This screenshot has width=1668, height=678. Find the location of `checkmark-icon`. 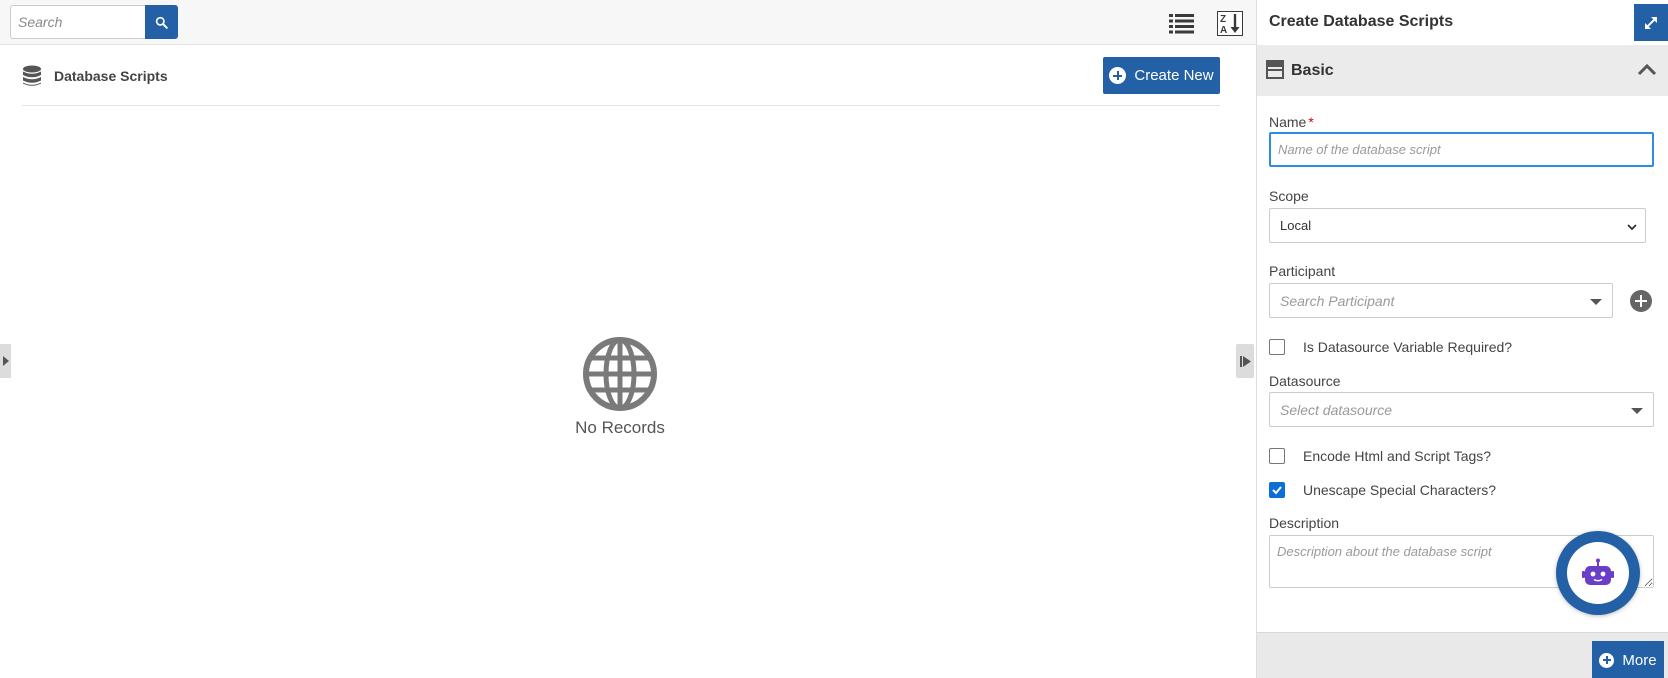

checkmark-icon is located at coordinates (1277, 490).